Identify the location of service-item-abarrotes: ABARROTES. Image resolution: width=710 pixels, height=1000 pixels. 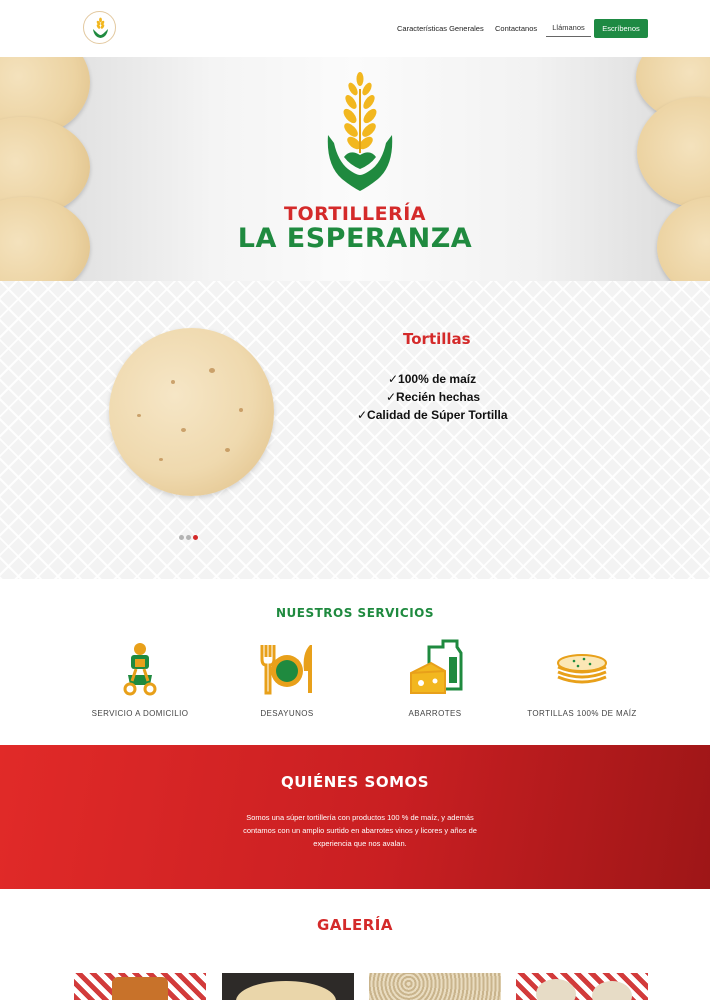
(435, 678).